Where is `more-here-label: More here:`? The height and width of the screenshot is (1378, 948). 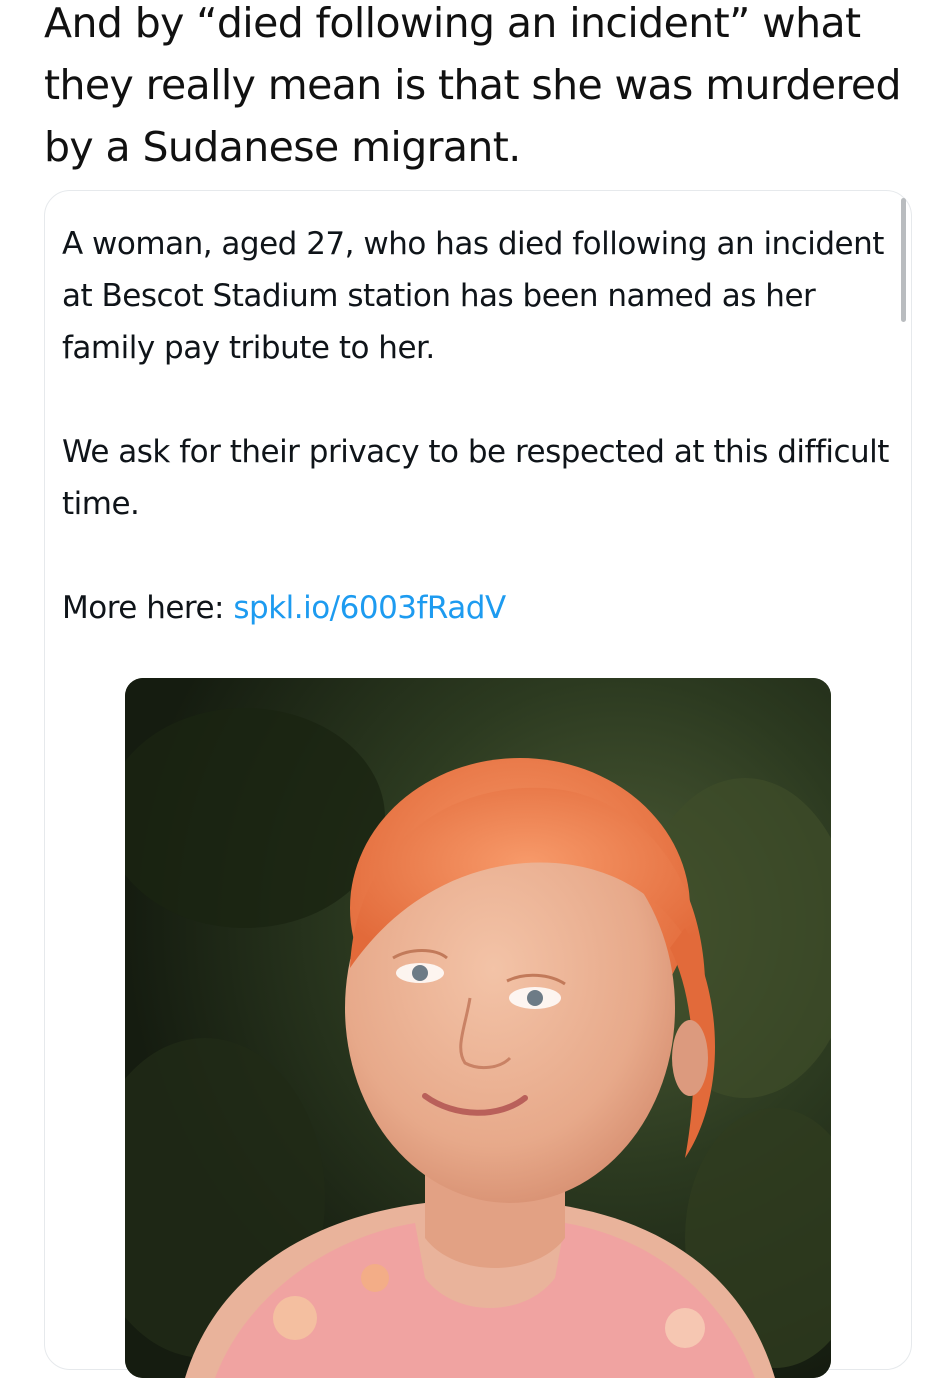 more-here-label: More here: is located at coordinates (148, 608).